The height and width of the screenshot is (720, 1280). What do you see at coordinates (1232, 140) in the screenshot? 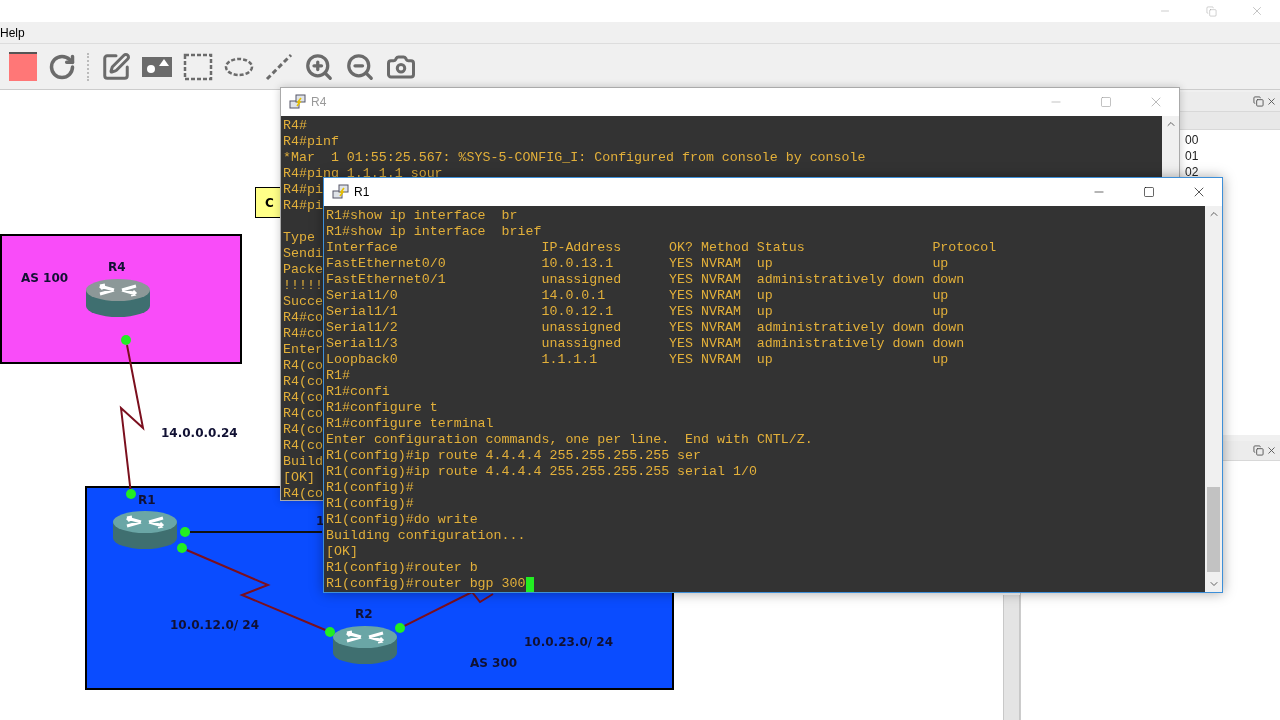
I see `list-item: 00` at bounding box center [1232, 140].